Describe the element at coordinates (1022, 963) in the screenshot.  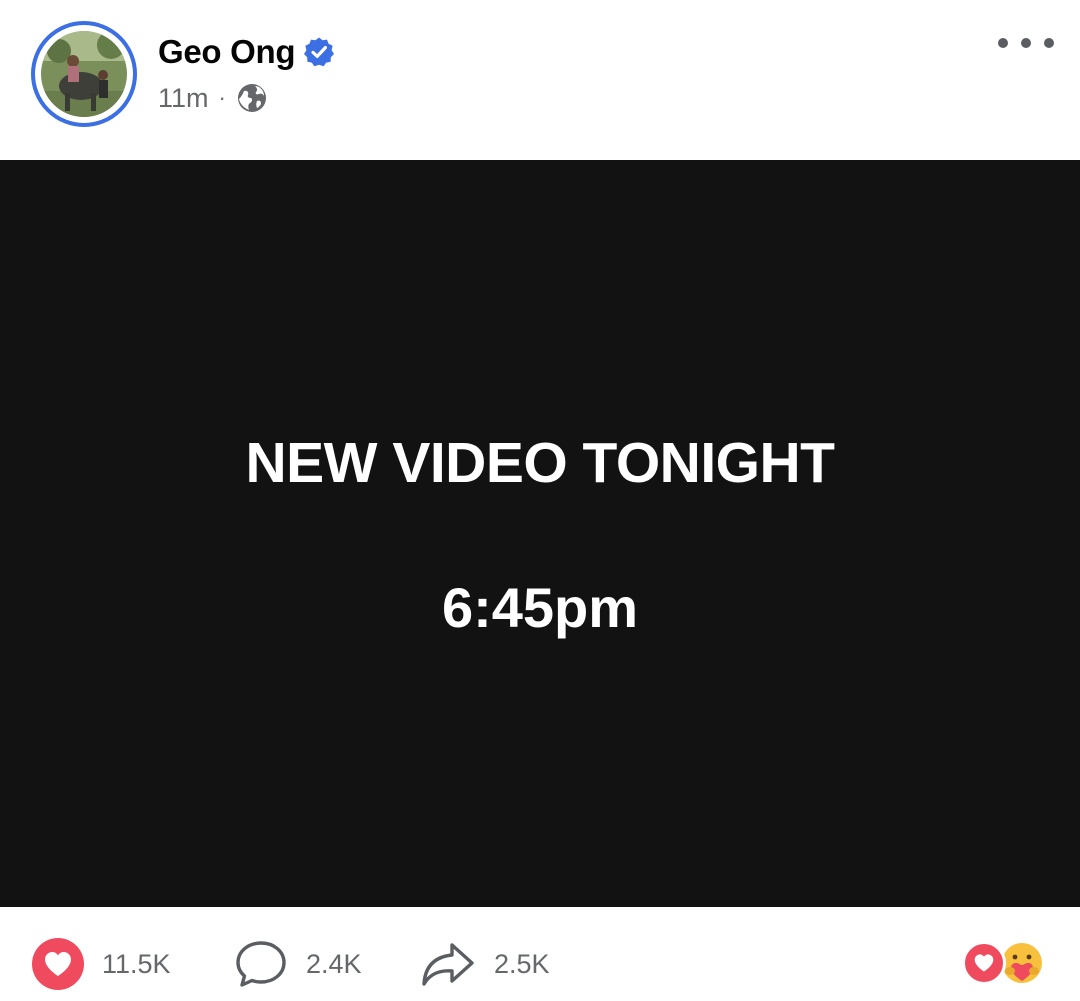
I see `care-reaction-icon` at that location.